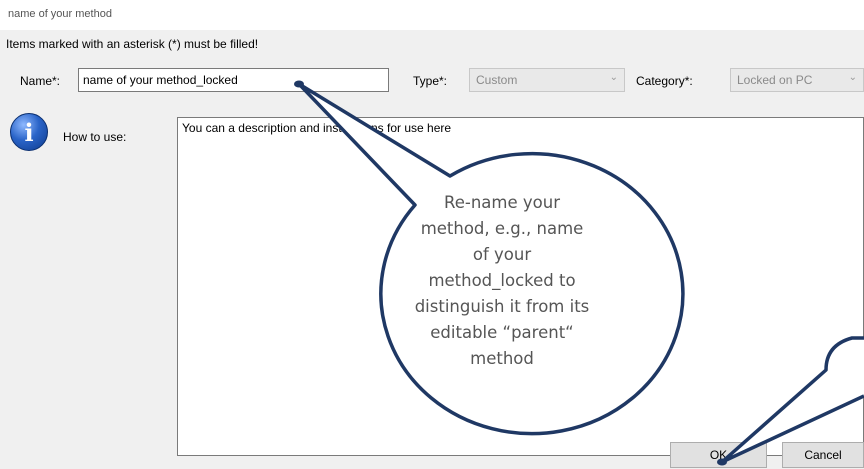  Describe the element at coordinates (792, 400) in the screenshot. I see `second-callout-bubble` at that location.